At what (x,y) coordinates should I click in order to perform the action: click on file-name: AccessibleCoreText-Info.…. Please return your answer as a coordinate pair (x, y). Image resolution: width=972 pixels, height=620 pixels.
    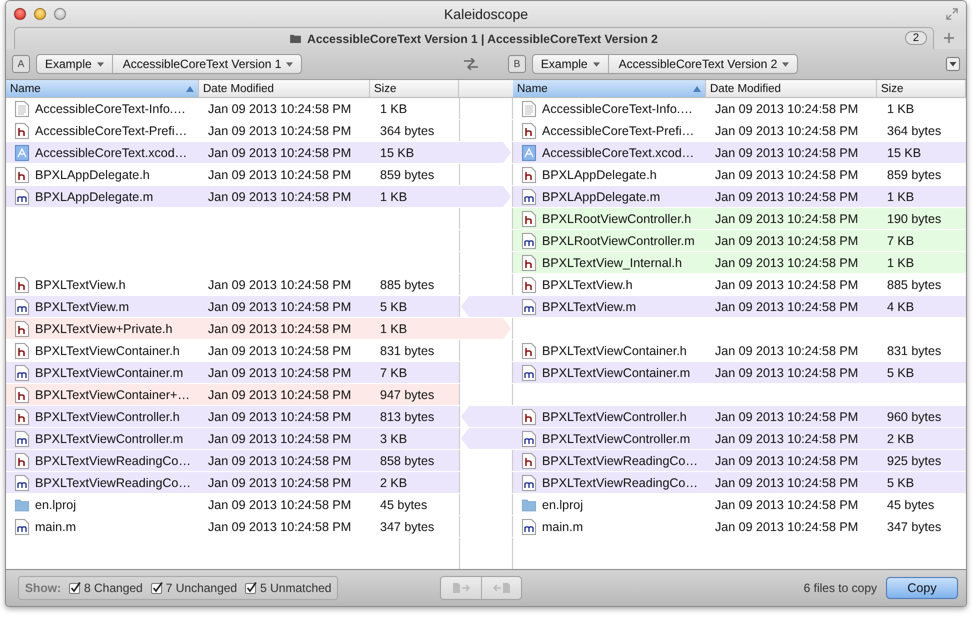
    Looking at the image, I should click on (617, 109).